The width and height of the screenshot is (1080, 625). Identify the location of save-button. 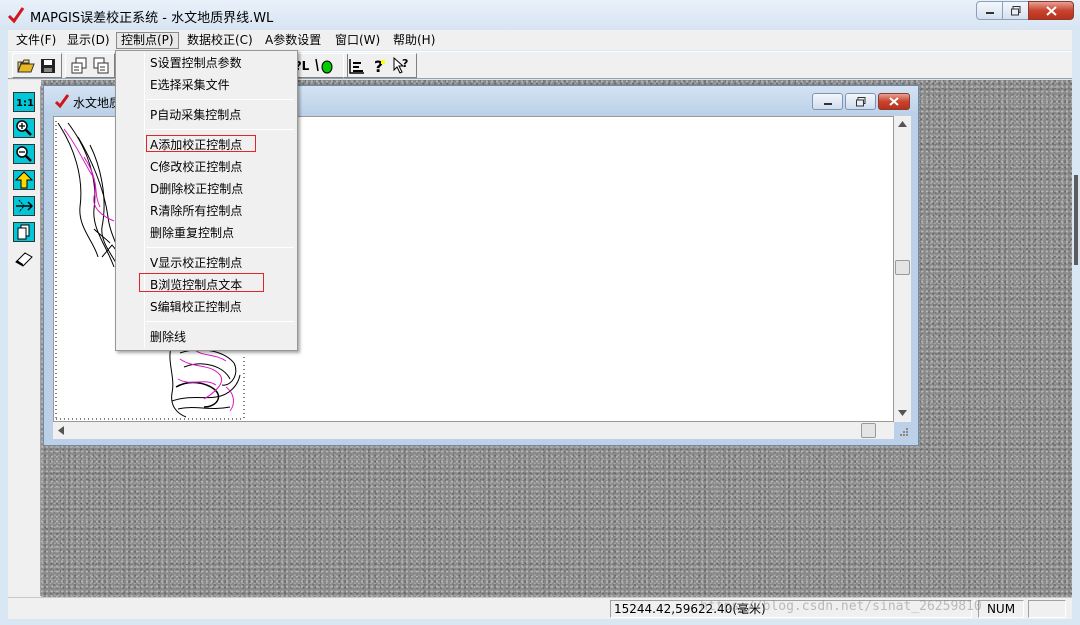
(48, 66).